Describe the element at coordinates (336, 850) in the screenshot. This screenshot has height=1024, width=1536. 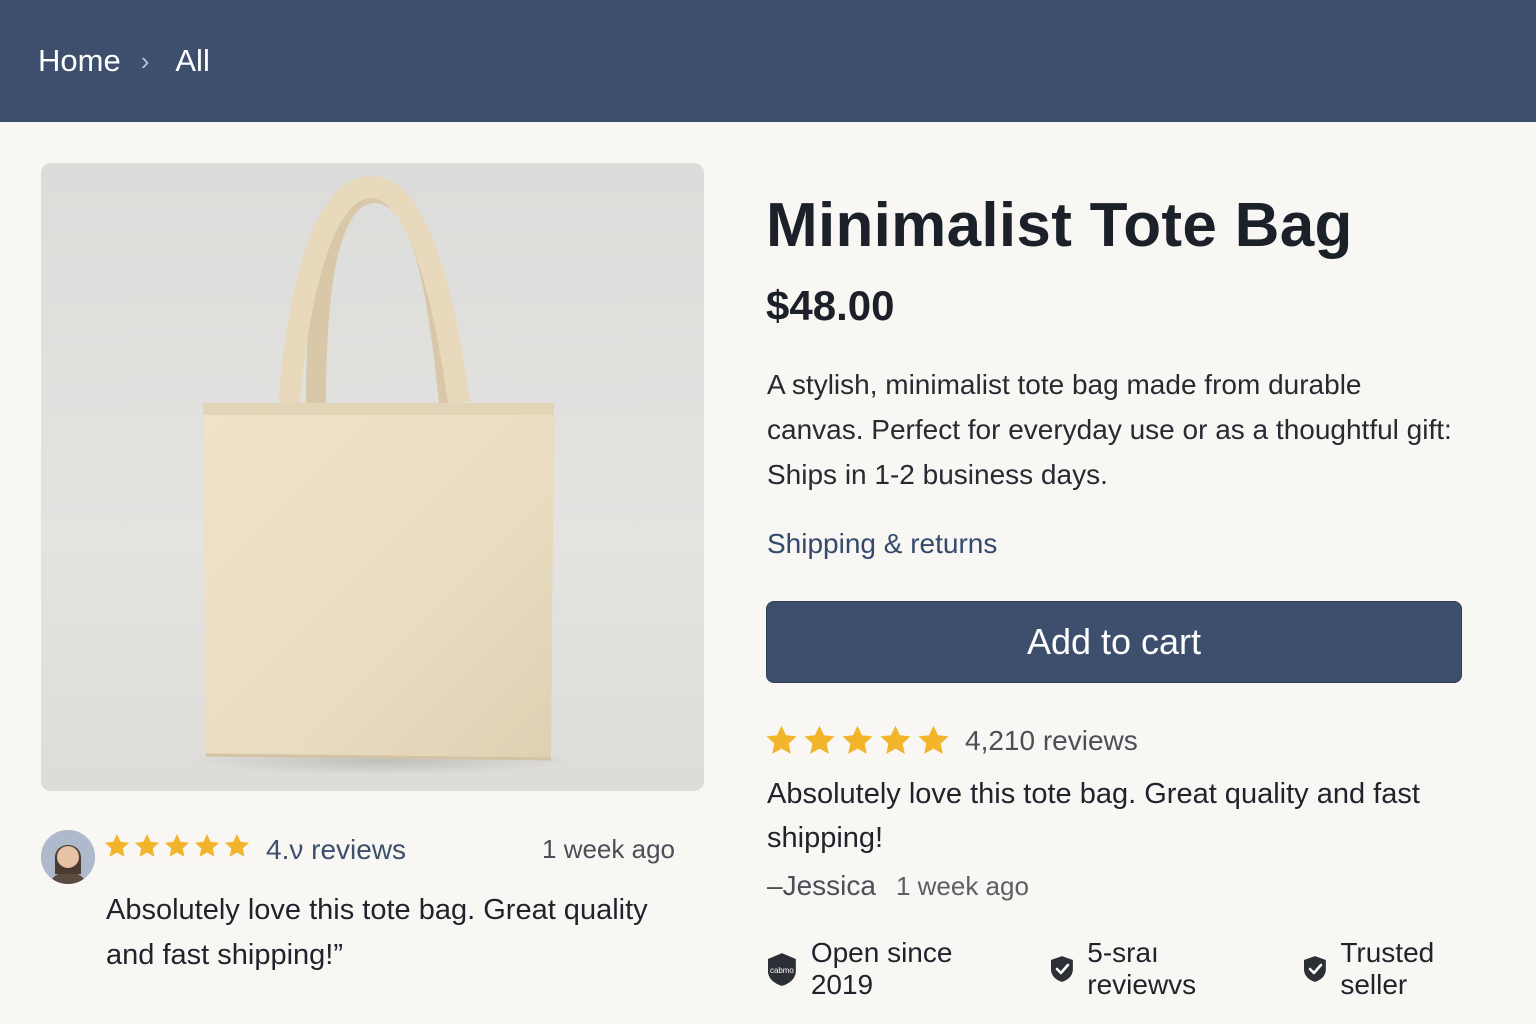
I see `review-rating-text: 4.ν reviews` at that location.